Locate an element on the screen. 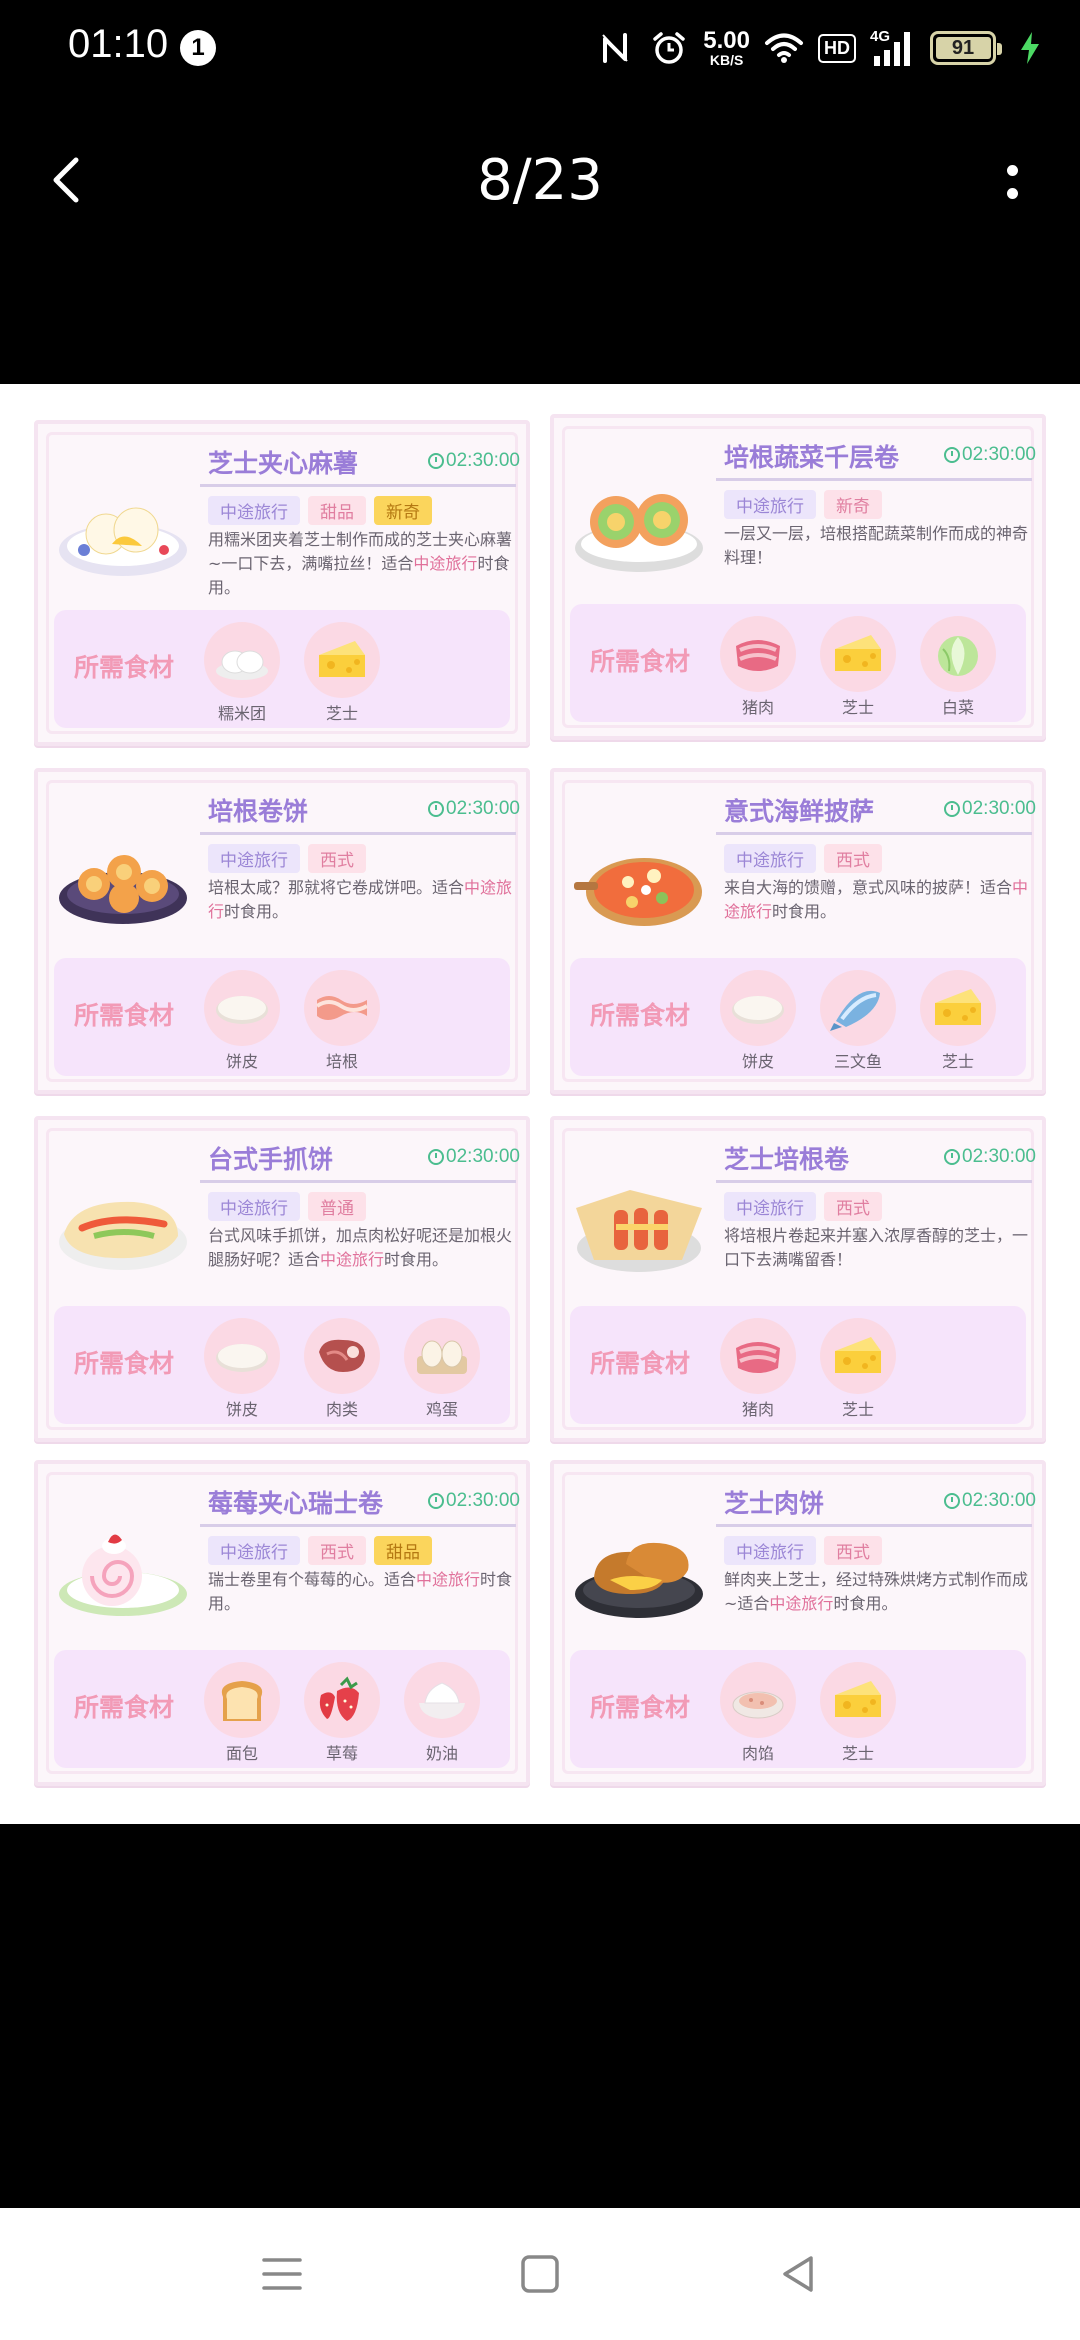 The image size is (1080, 2340). recipe-tags: 中途旅行 新奇 is located at coordinates (803, 504).